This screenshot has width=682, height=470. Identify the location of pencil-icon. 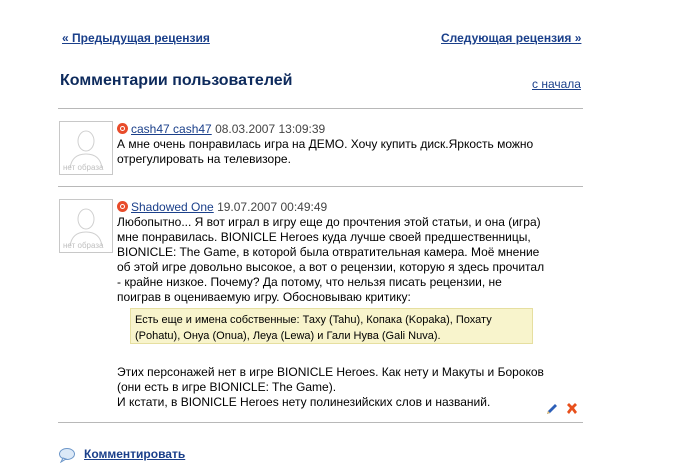
(552, 409).